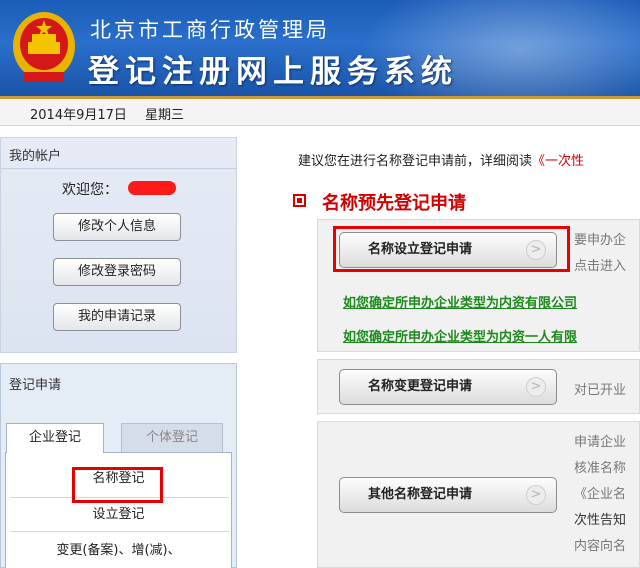  What do you see at coordinates (558, 161) in the screenshot?
I see `guide-link: 《一次性` at bounding box center [558, 161].